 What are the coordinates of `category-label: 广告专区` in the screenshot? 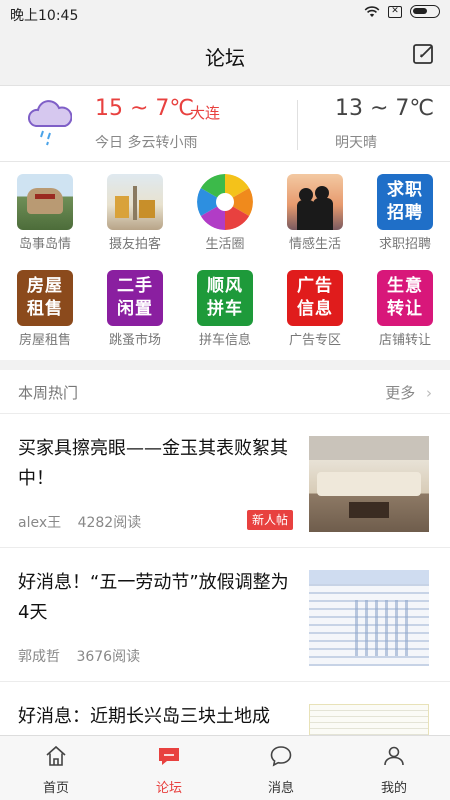 It's located at (314, 340).